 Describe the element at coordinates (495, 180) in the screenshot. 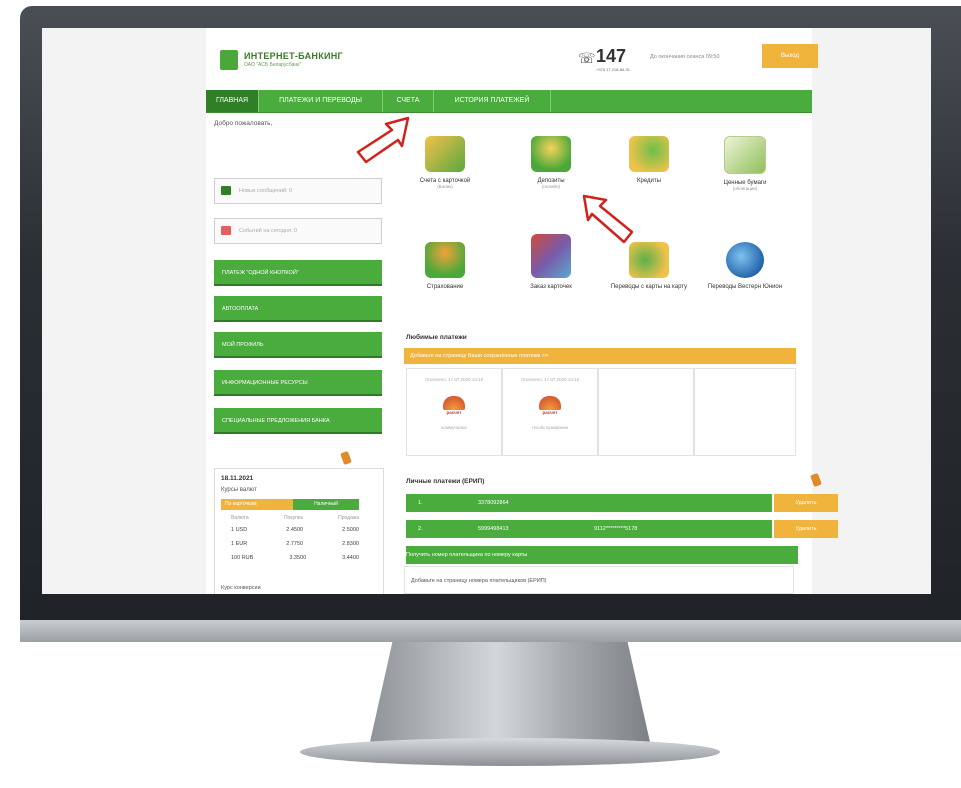

I see `annotation-arrows` at that location.